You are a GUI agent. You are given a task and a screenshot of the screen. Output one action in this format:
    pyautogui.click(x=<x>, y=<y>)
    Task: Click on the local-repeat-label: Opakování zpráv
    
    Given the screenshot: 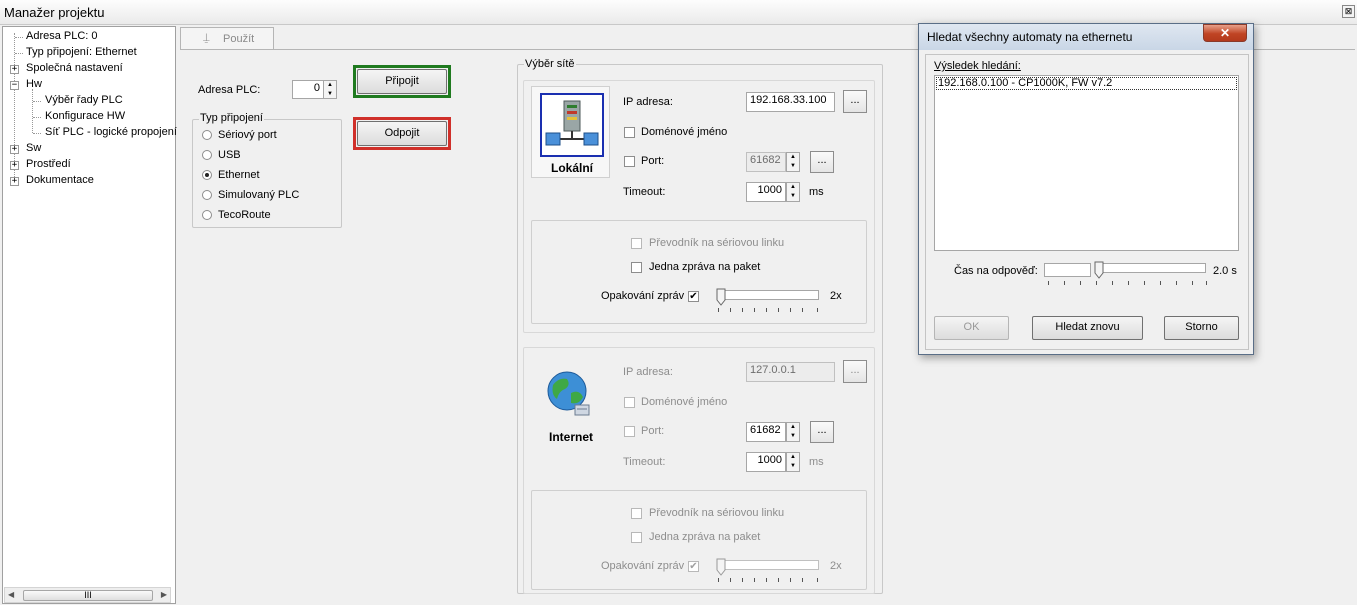 What is the action you would take?
    pyautogui.click(x=643, y=296)
    